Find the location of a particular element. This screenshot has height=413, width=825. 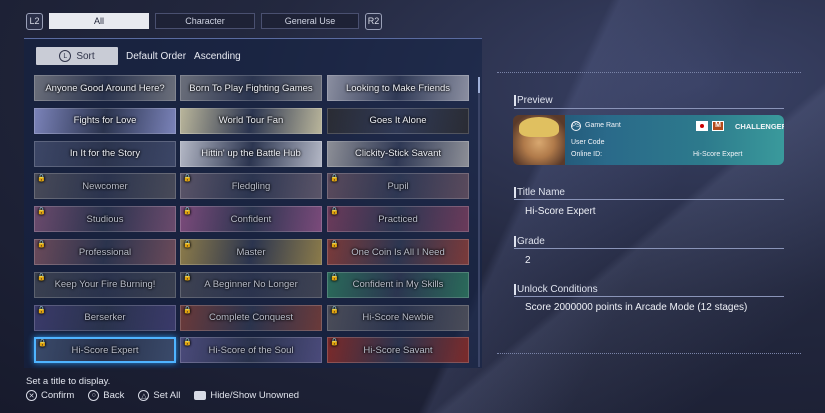

footer-hint: Set a title to display. is located at coordinates (68, 381).